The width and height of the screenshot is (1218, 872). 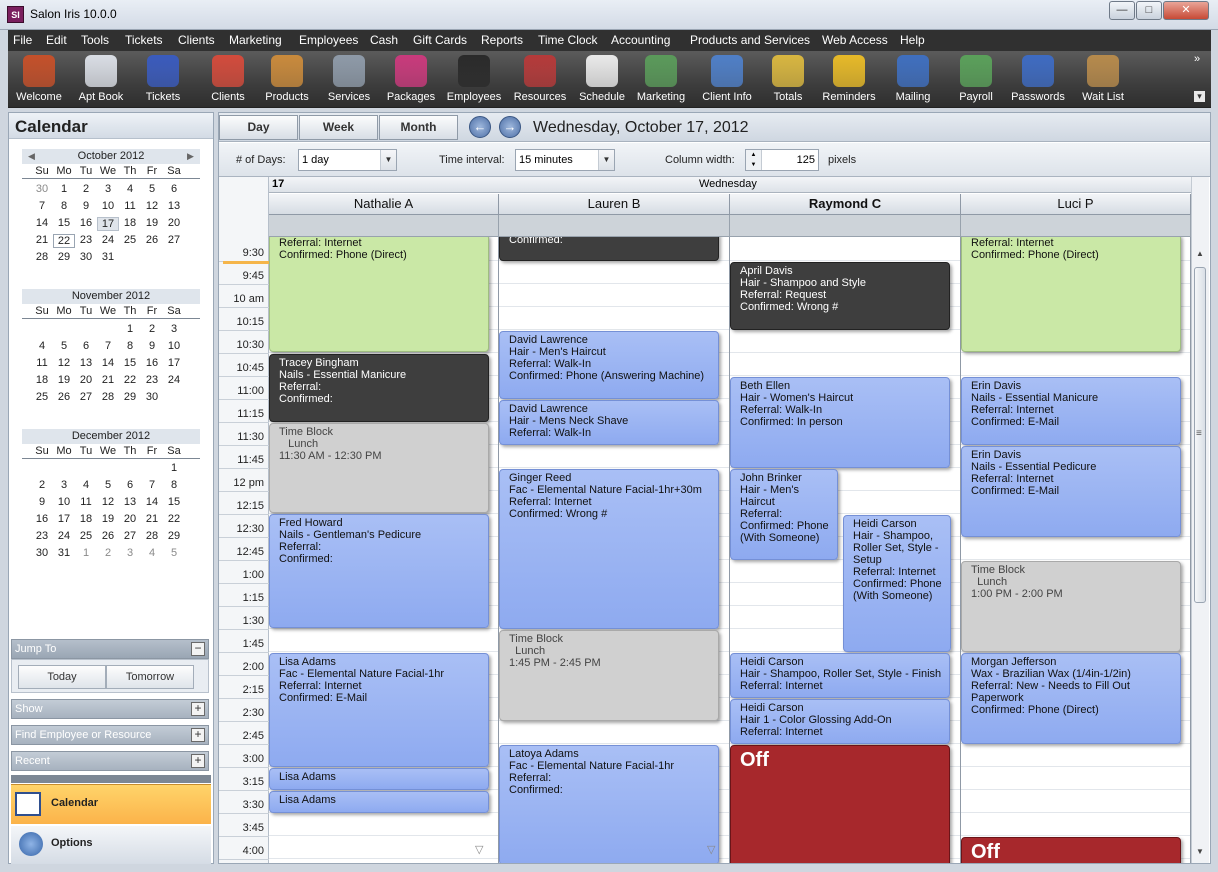 What do you see at coordinates (418, 127) in the screenshot?
I see `month-view-button: Month` at bounding box center [418, 127].